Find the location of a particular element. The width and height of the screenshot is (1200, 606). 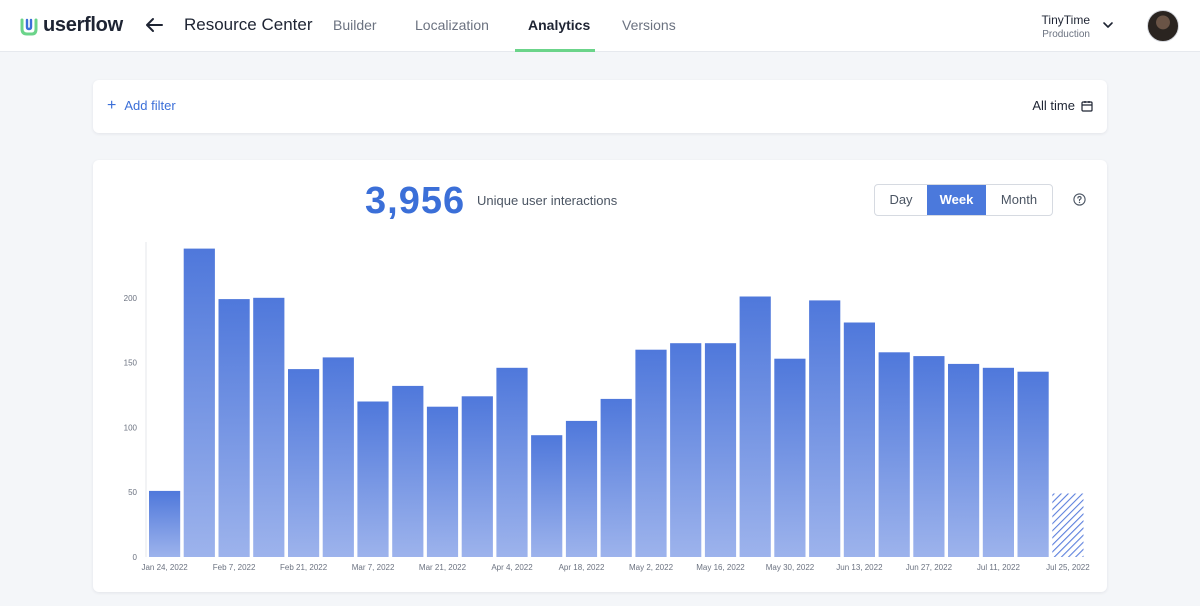

x-tick-label: Jan 24, 2022 is located at coordinates (164, 567).